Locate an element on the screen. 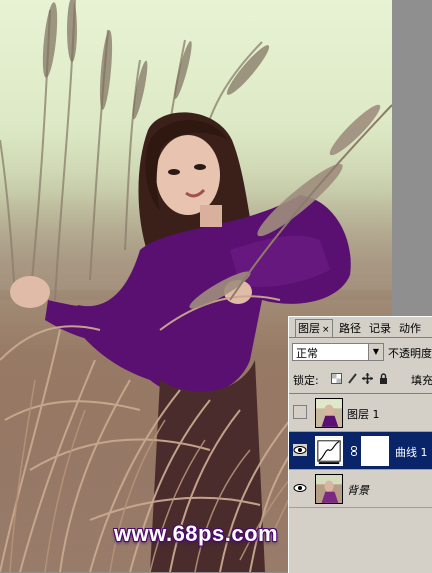  lock-brush-icon is located at coordinates (352, 378).